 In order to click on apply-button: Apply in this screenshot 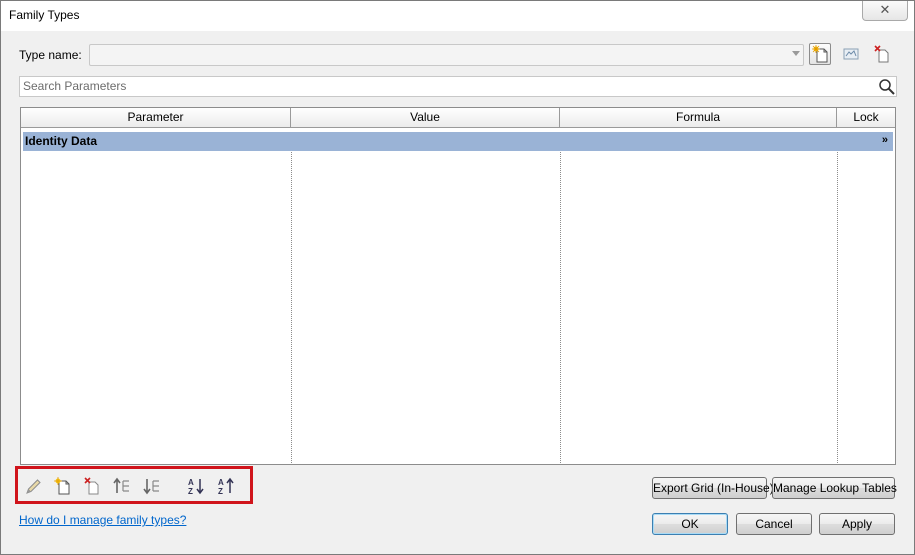, I will do `click(857, 524)`.